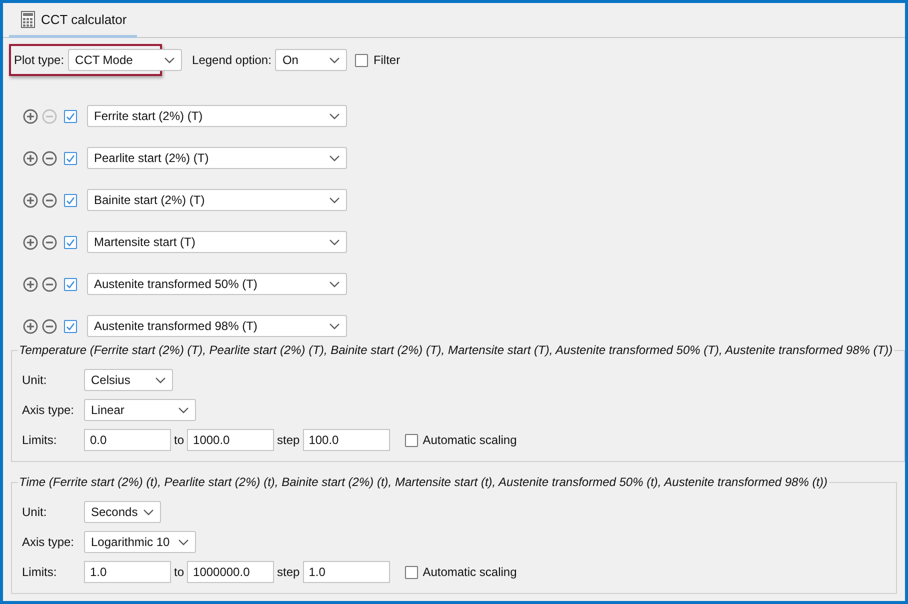 This screenshot has width=908, height=604. What do you see at coordinates (386, 60) in the screenshot?
I see `filter-label: Filter` at bounding box center [386, 60].